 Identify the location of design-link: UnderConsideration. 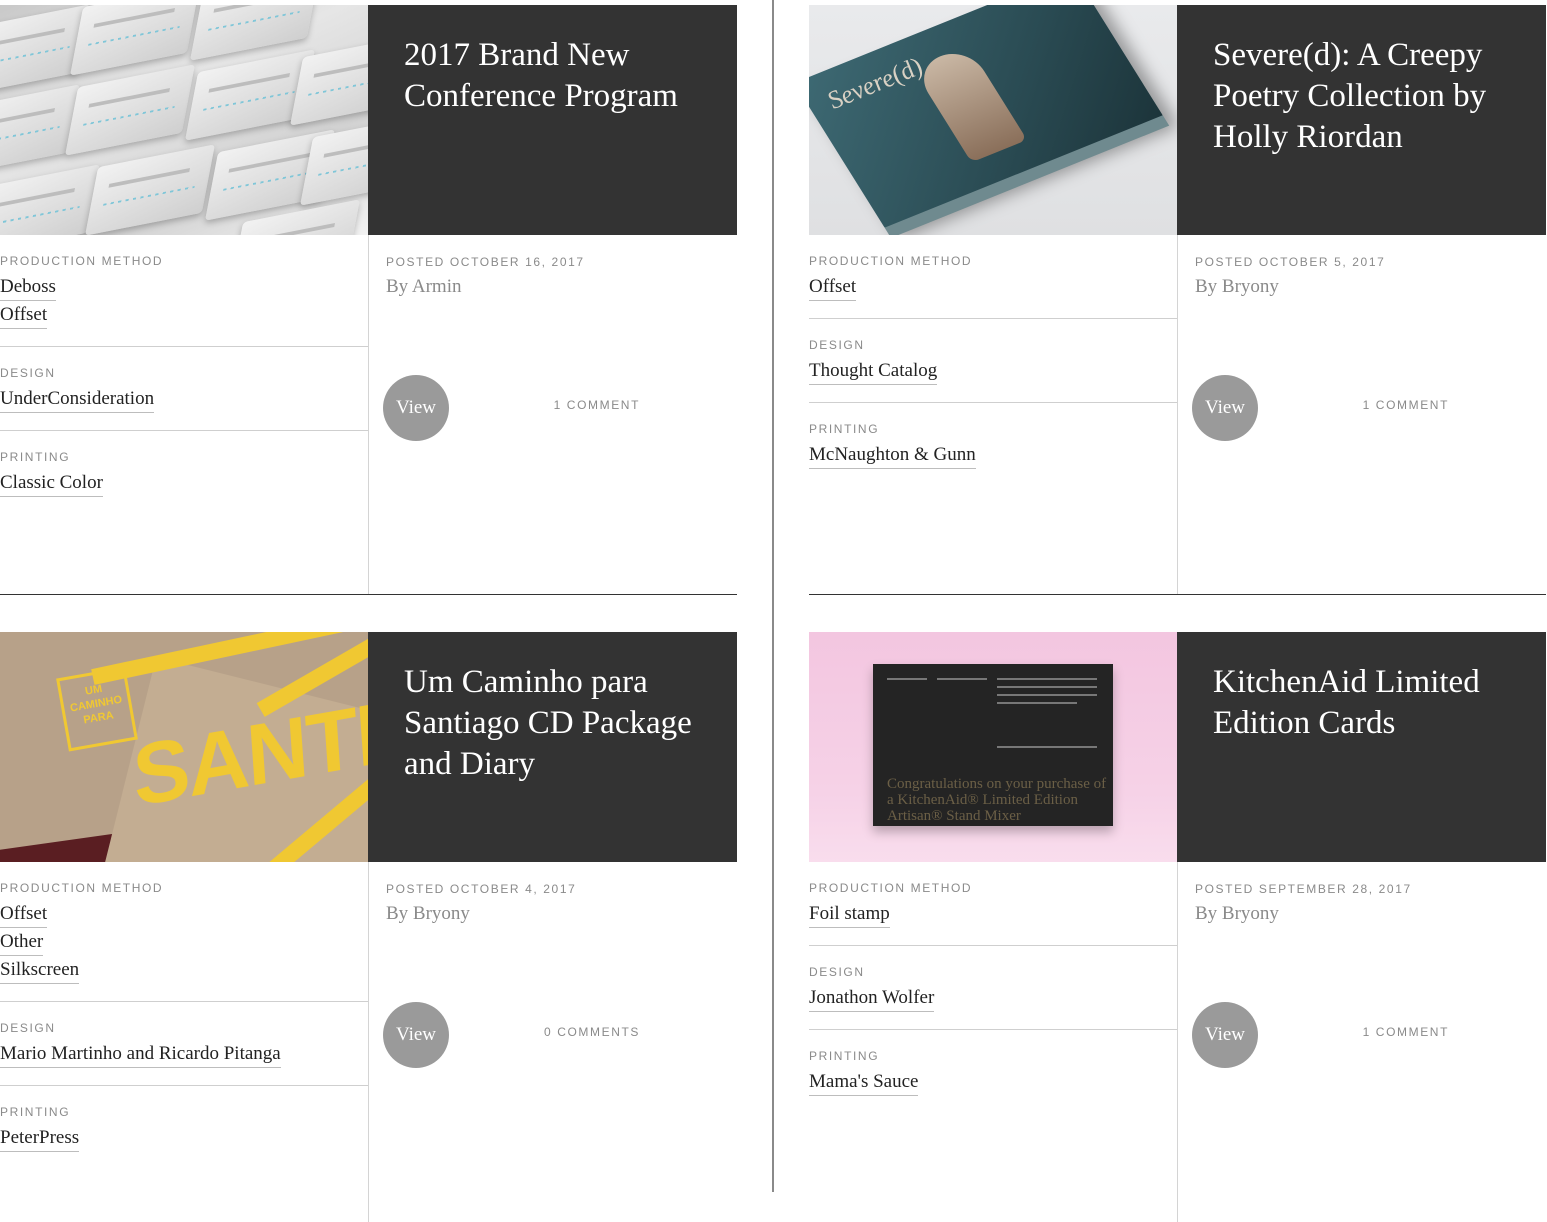
(77, 400).